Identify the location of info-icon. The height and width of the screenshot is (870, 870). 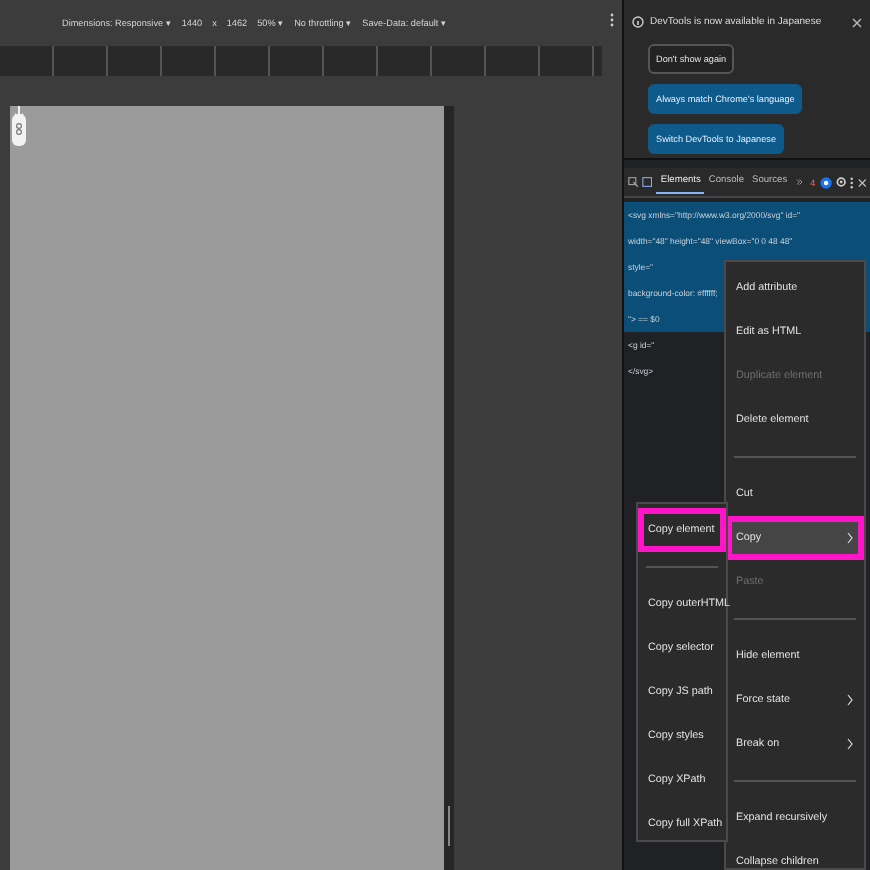
(638, 22).